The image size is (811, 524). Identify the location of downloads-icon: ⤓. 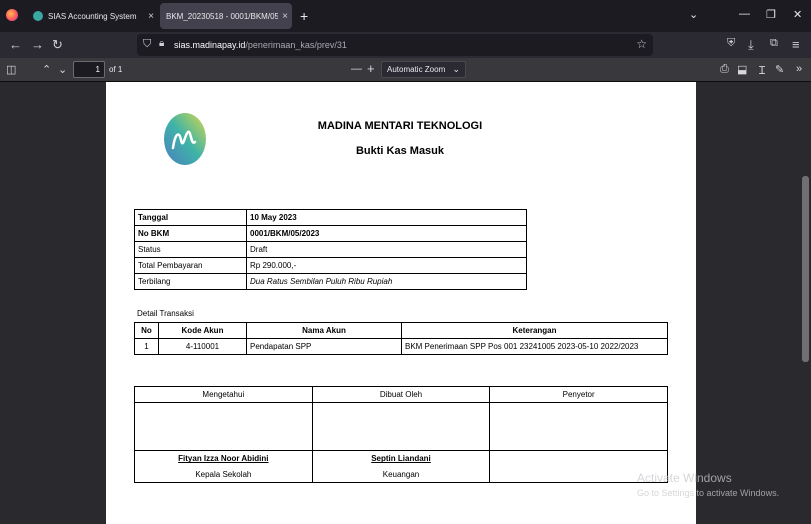
(751, 45).